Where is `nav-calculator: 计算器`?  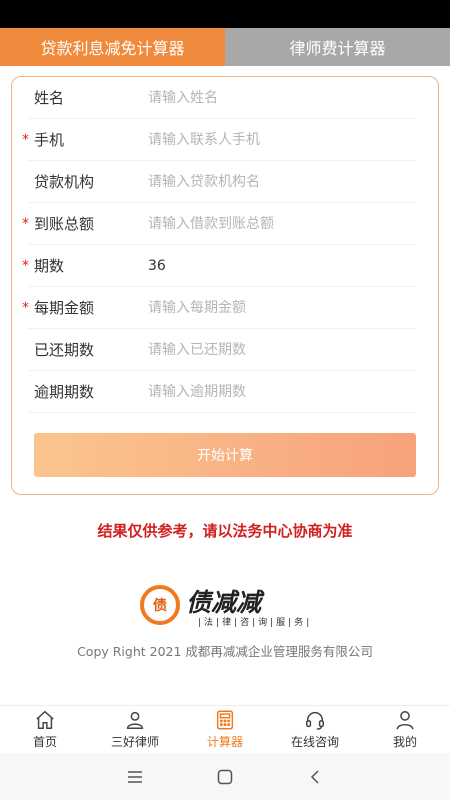
nav-calculator: 计算器 is located at coordinates (225, 729).